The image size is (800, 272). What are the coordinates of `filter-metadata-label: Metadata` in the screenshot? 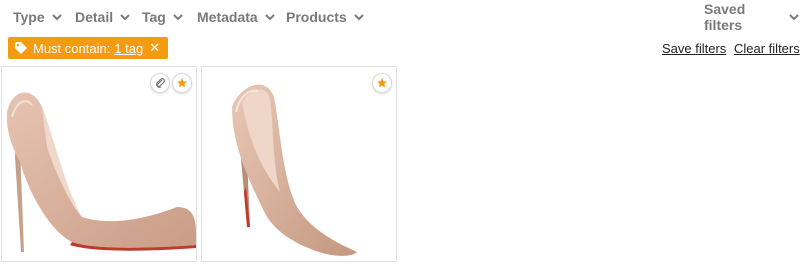 It's located at (227, 17).